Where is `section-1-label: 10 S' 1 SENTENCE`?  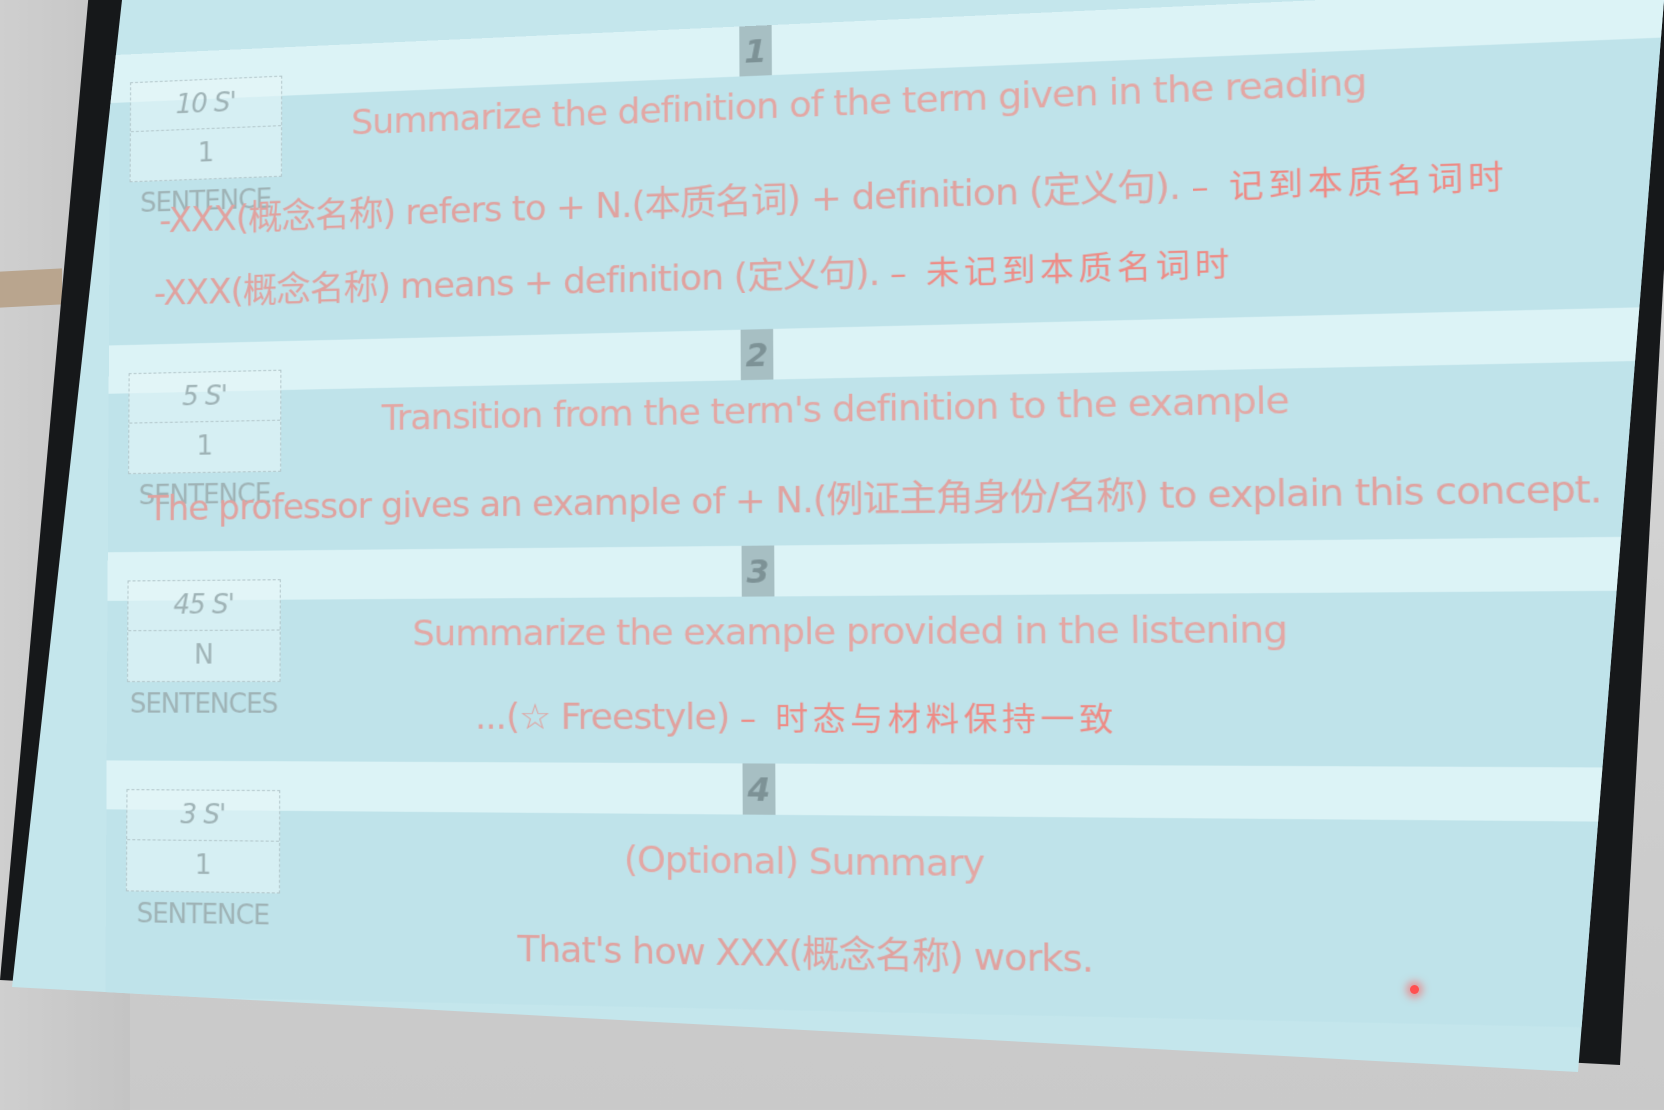 section-1-label: 10 S' 1 SENTENCE is located at coordinates (206, 129).